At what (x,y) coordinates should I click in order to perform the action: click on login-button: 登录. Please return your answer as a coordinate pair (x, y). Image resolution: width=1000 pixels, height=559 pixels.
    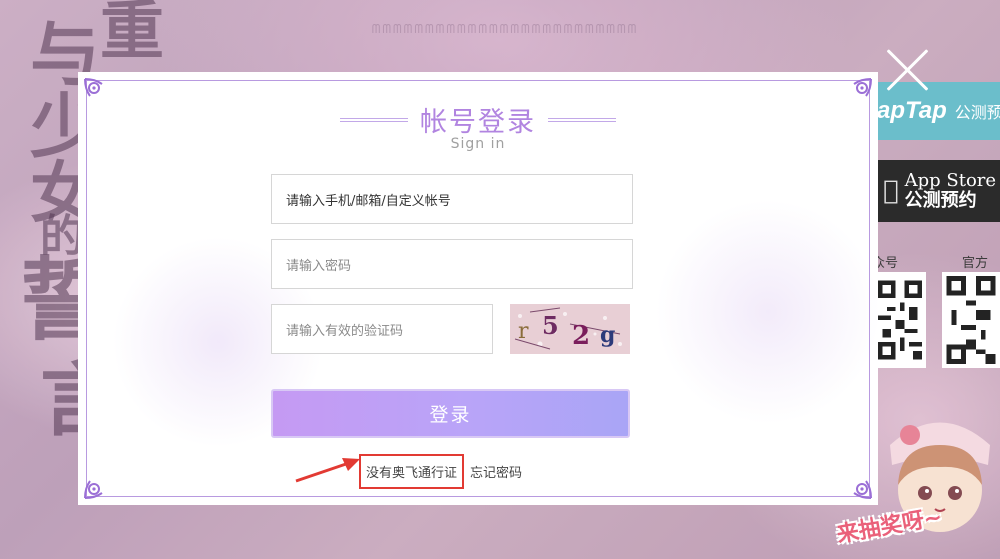
    Looking at the image, I should click on (450, 413).